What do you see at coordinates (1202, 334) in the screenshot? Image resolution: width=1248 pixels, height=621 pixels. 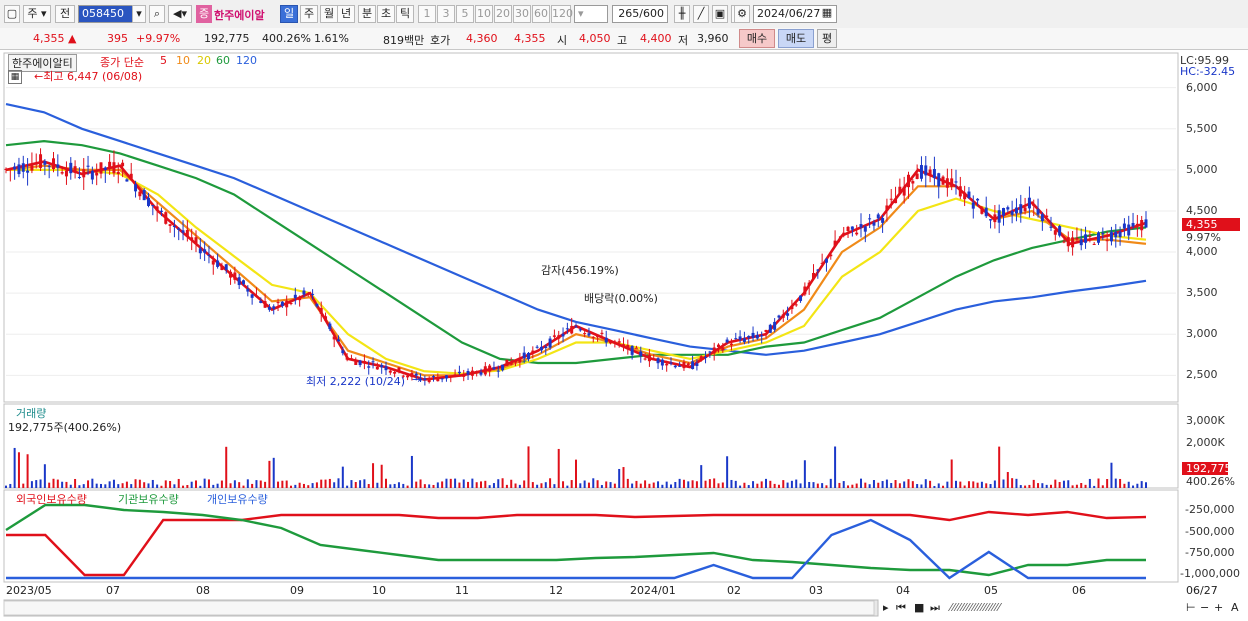 I see `price-ytick: 3,000` at bounding box center [1202, 334].